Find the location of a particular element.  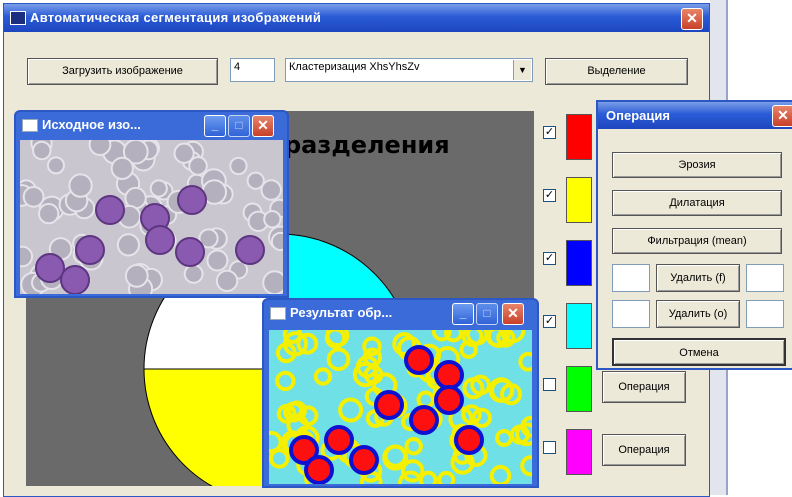

delete-f-button: Удалить (f) is located at coordinates (698, 278).